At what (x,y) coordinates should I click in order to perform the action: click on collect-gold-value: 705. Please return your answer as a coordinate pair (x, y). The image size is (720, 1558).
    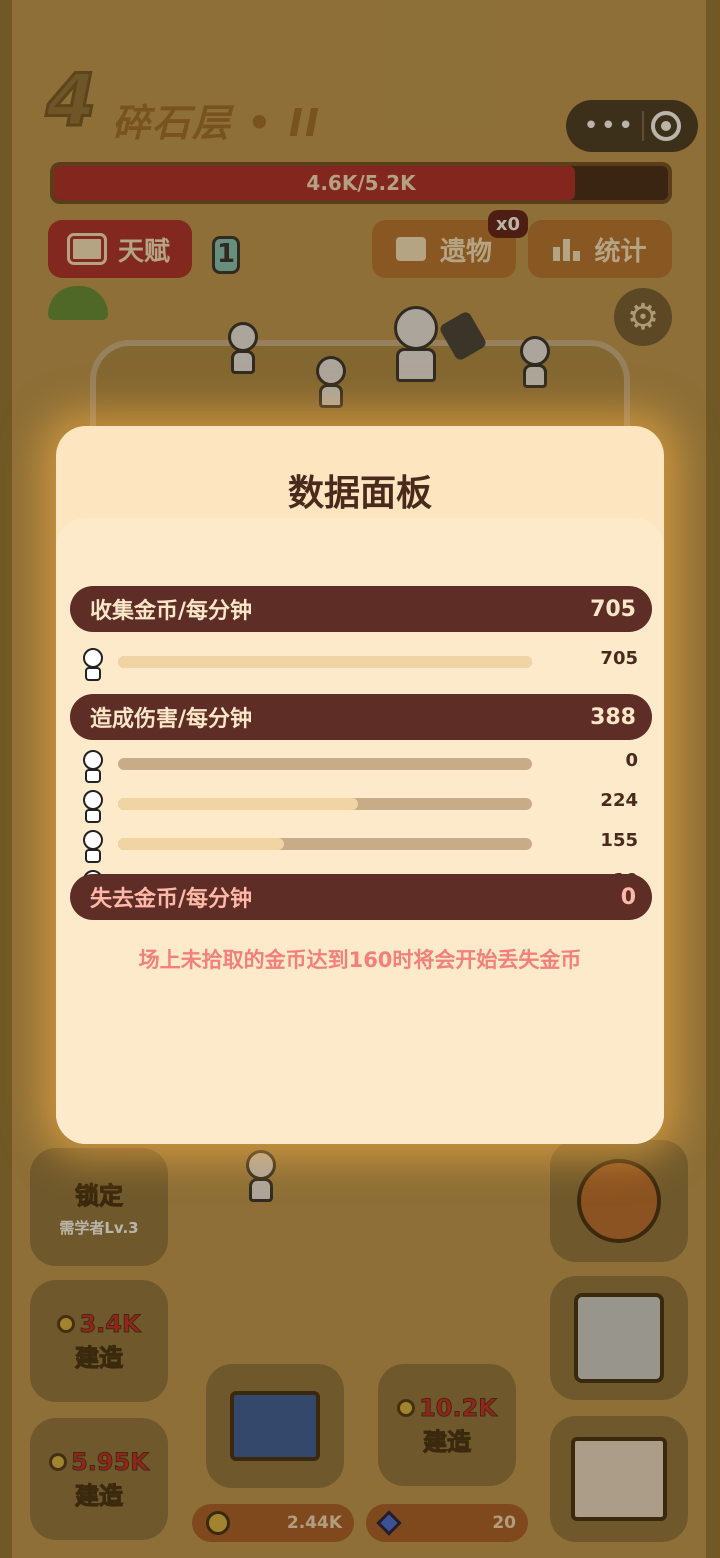
    Looking at the image, I should click on (613, 609).